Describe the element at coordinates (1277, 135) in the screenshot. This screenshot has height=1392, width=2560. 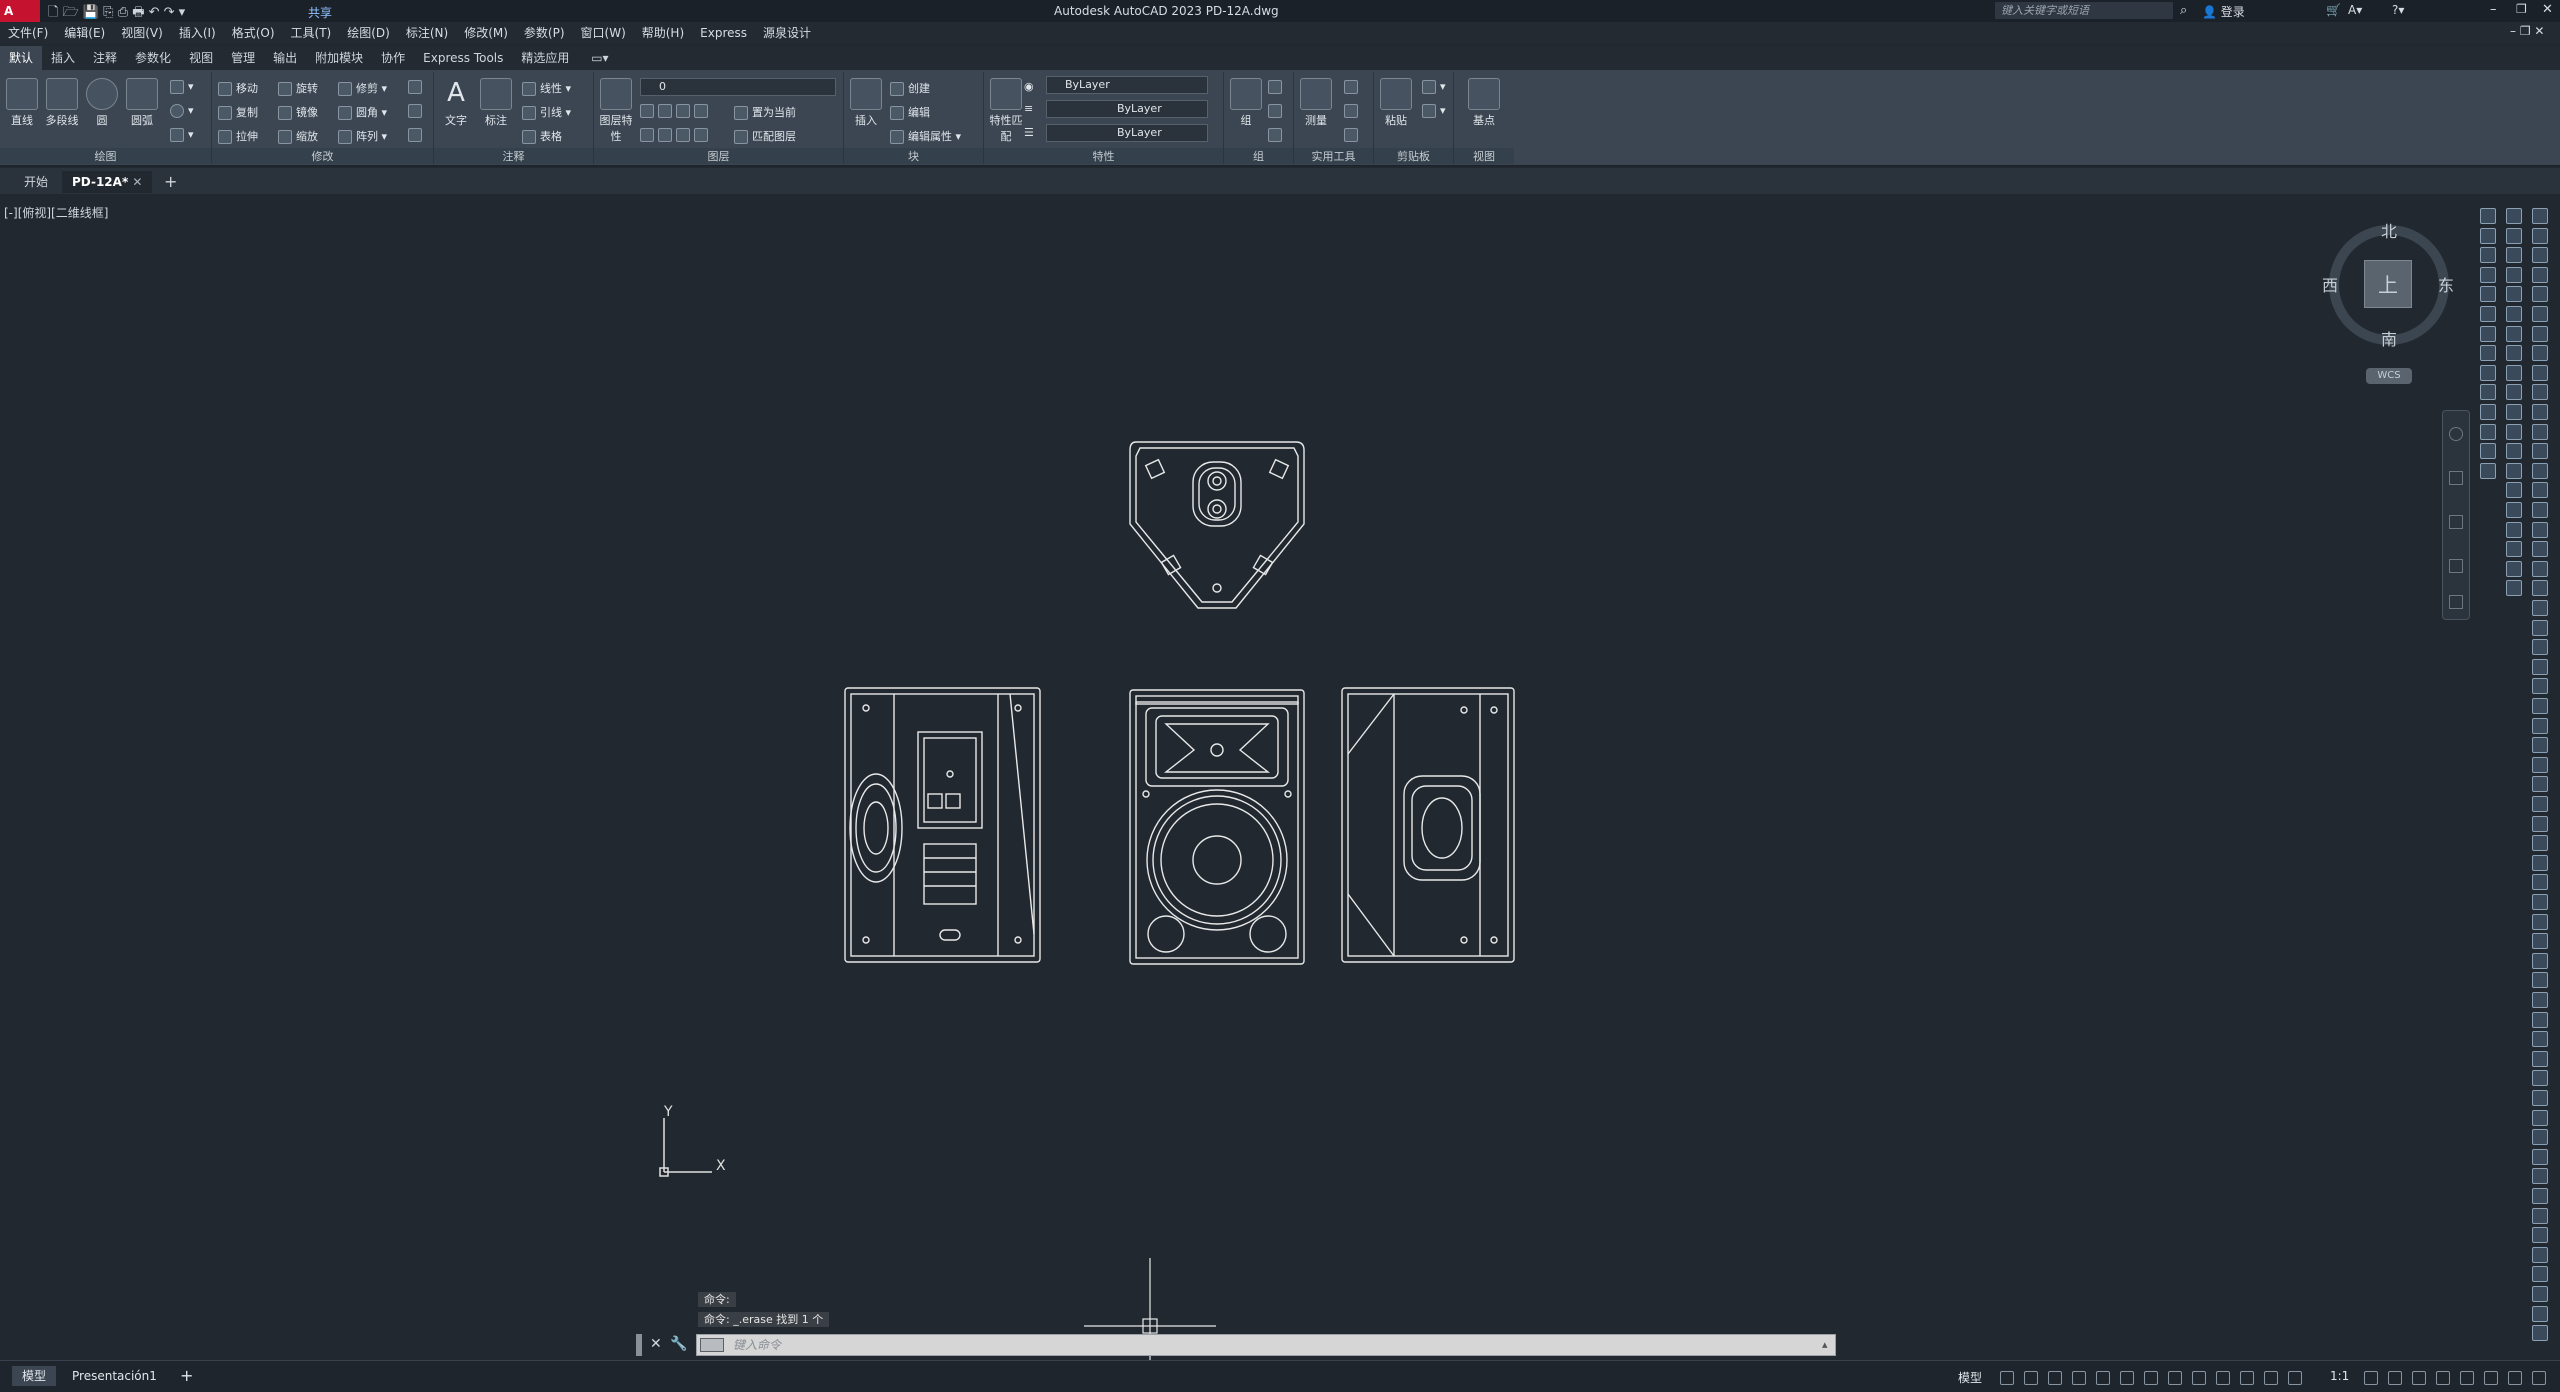
I see `group-select-tool` at that location.